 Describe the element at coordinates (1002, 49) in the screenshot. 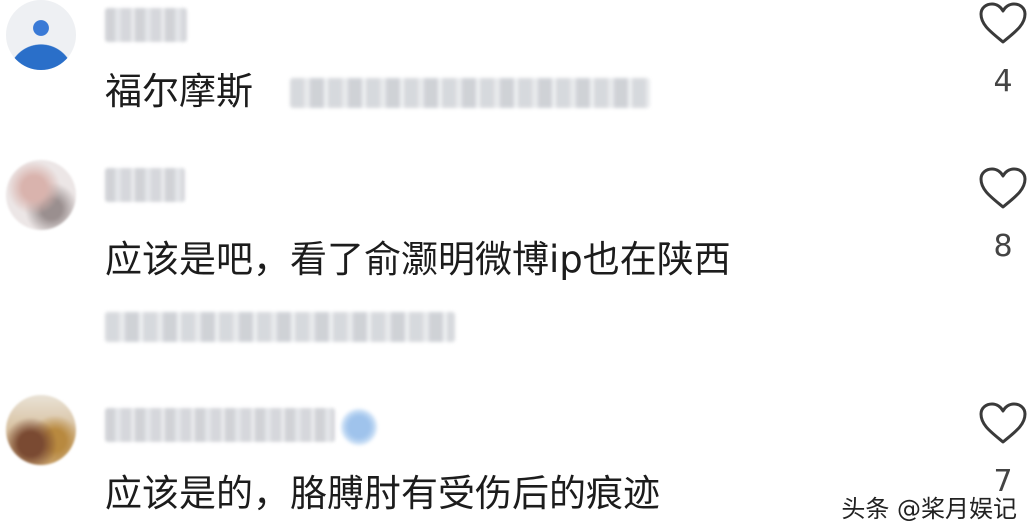

I see `like-button: 4` at that location.